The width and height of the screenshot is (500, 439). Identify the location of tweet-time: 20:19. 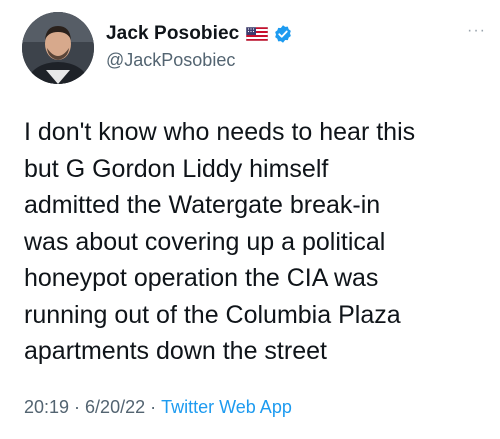
(46, 407).